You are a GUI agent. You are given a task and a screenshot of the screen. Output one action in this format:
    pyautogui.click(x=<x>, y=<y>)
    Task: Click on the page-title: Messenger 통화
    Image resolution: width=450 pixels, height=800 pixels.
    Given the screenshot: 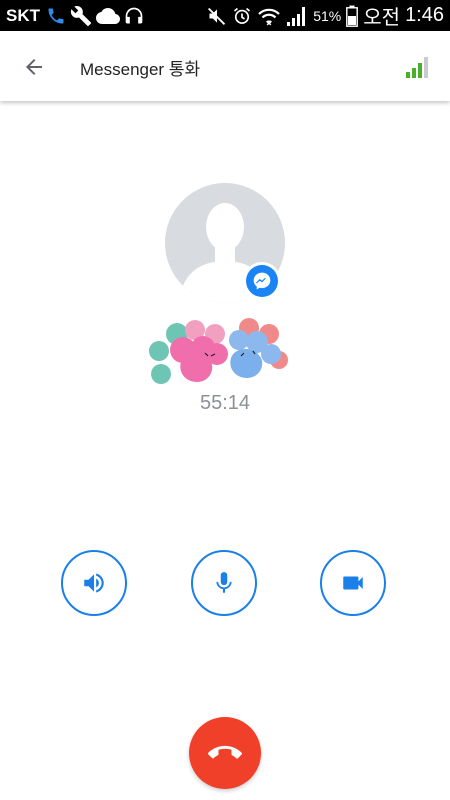 What is the action you would take?
    pyautogui.click(x=140, y=69)
    